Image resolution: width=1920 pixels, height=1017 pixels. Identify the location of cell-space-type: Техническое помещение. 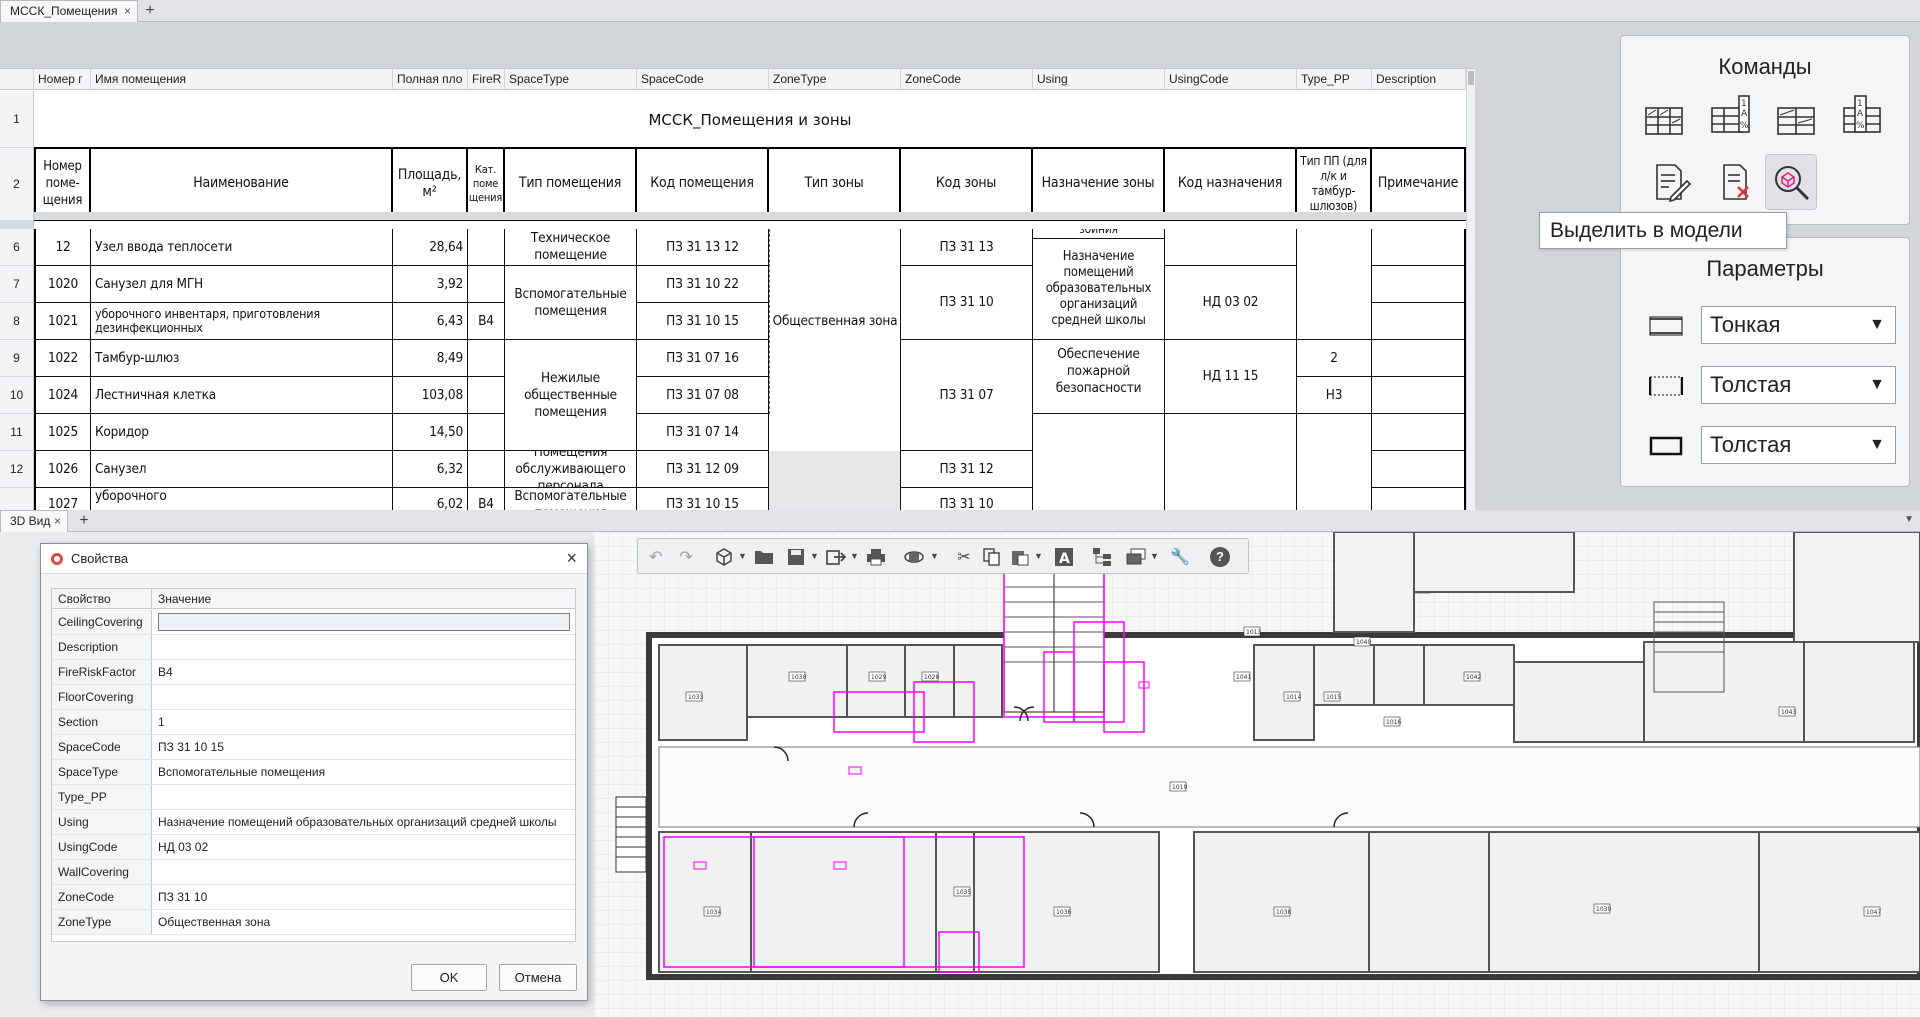
(571, 247).